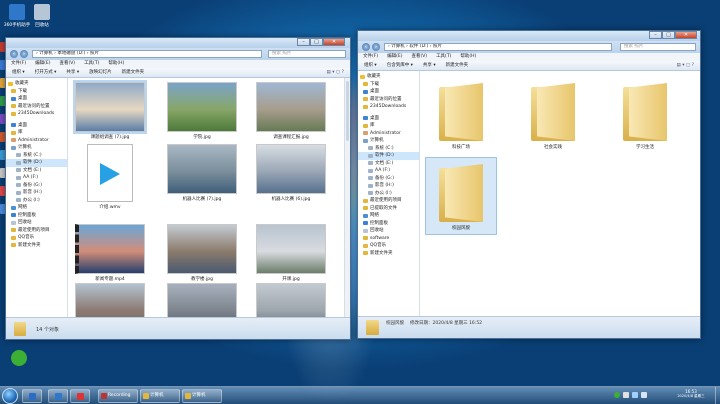 Image resolution: width=720 pixels, height=404 pixels. What do you see at coordinates (388, 171) in the screenshot?
I see `nav-item: AA (F:)` at bounding box center [388, 171].